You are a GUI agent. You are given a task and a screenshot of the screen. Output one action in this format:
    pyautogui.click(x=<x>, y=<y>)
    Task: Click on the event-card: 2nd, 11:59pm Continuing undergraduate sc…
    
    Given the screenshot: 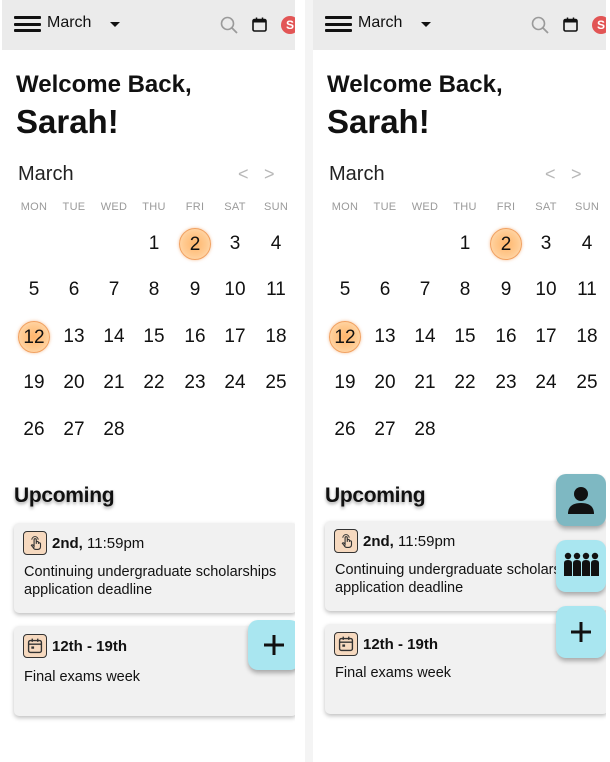 What is the action you would take?
    pyautogui.click(x=154, y=568)
    